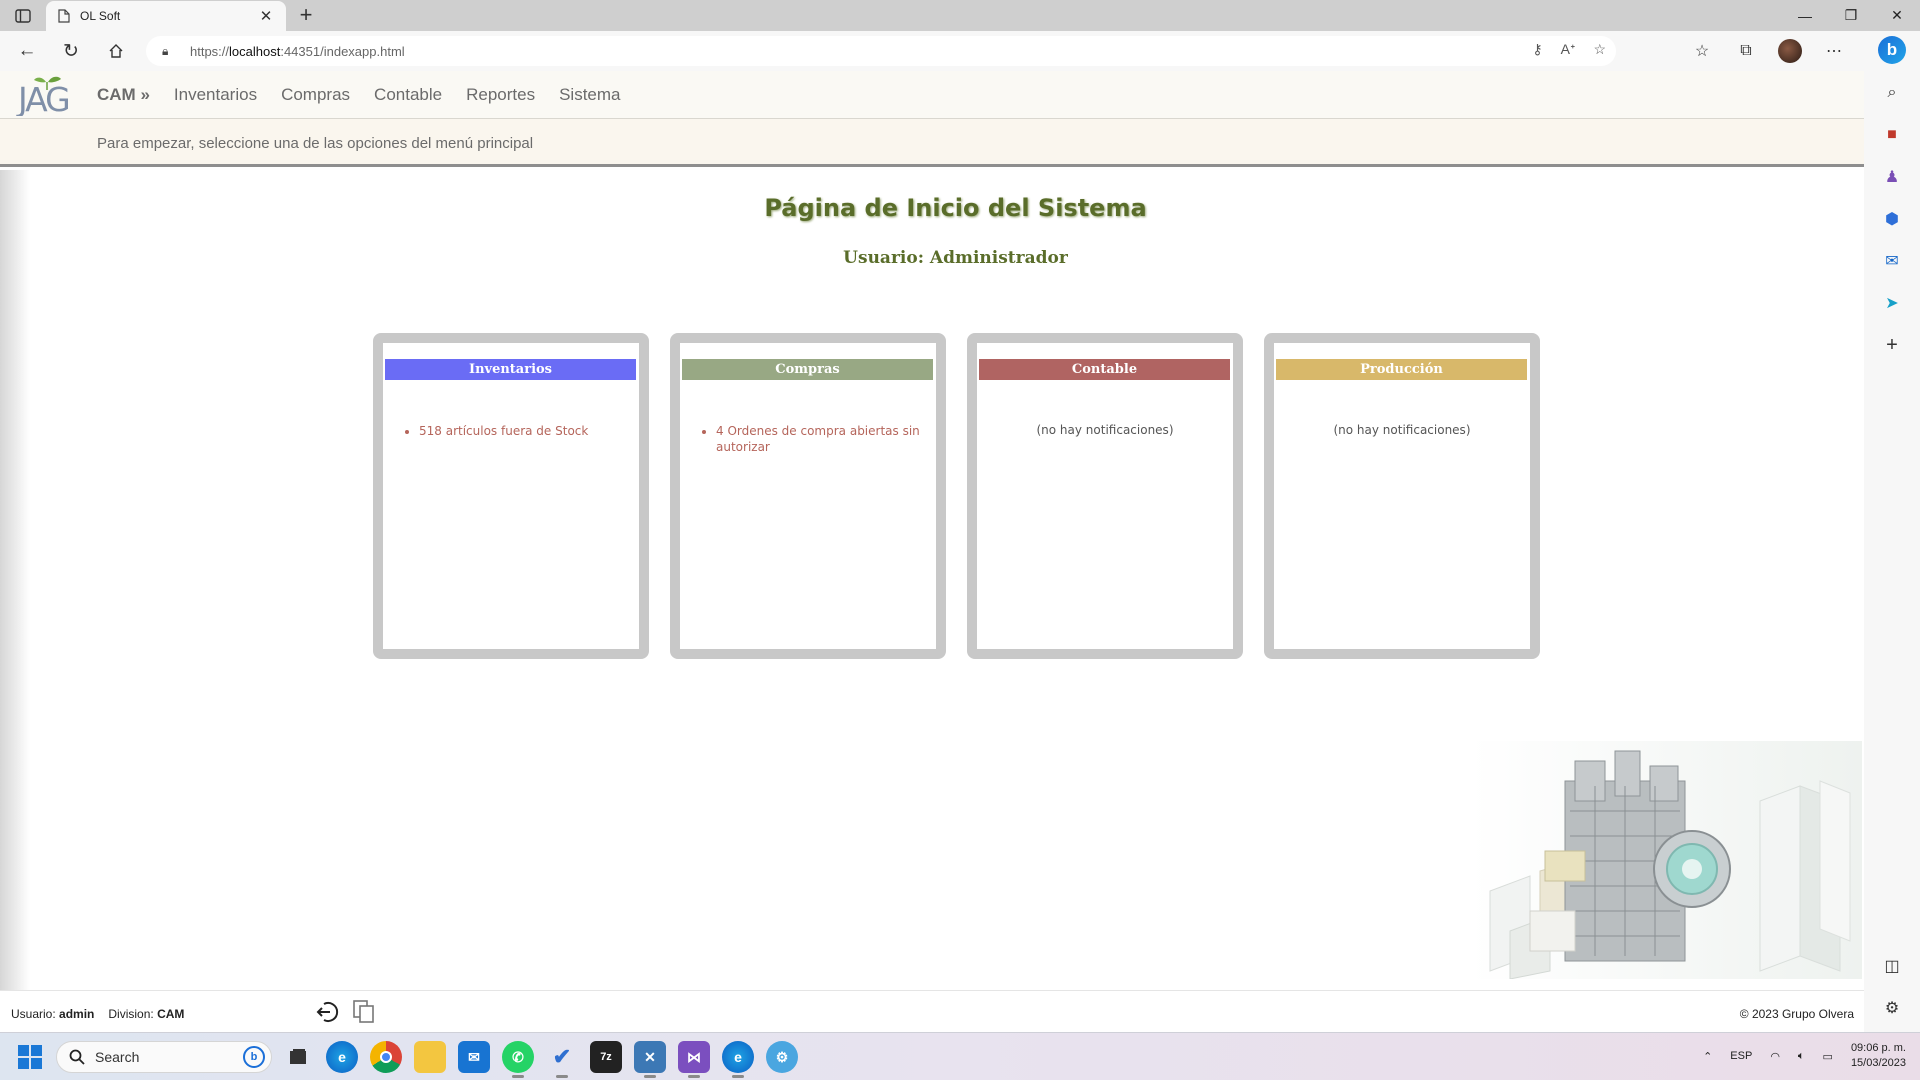 The width and height of the screenshot is (1920, 1080). I want to click on home-icon, so click(116, 51).